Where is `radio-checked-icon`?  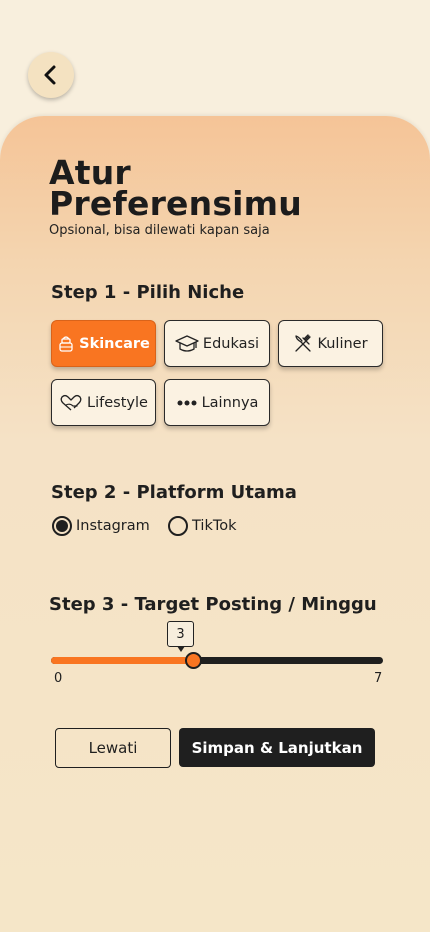 radio-checked-icon is located at coordinates (62, 526).